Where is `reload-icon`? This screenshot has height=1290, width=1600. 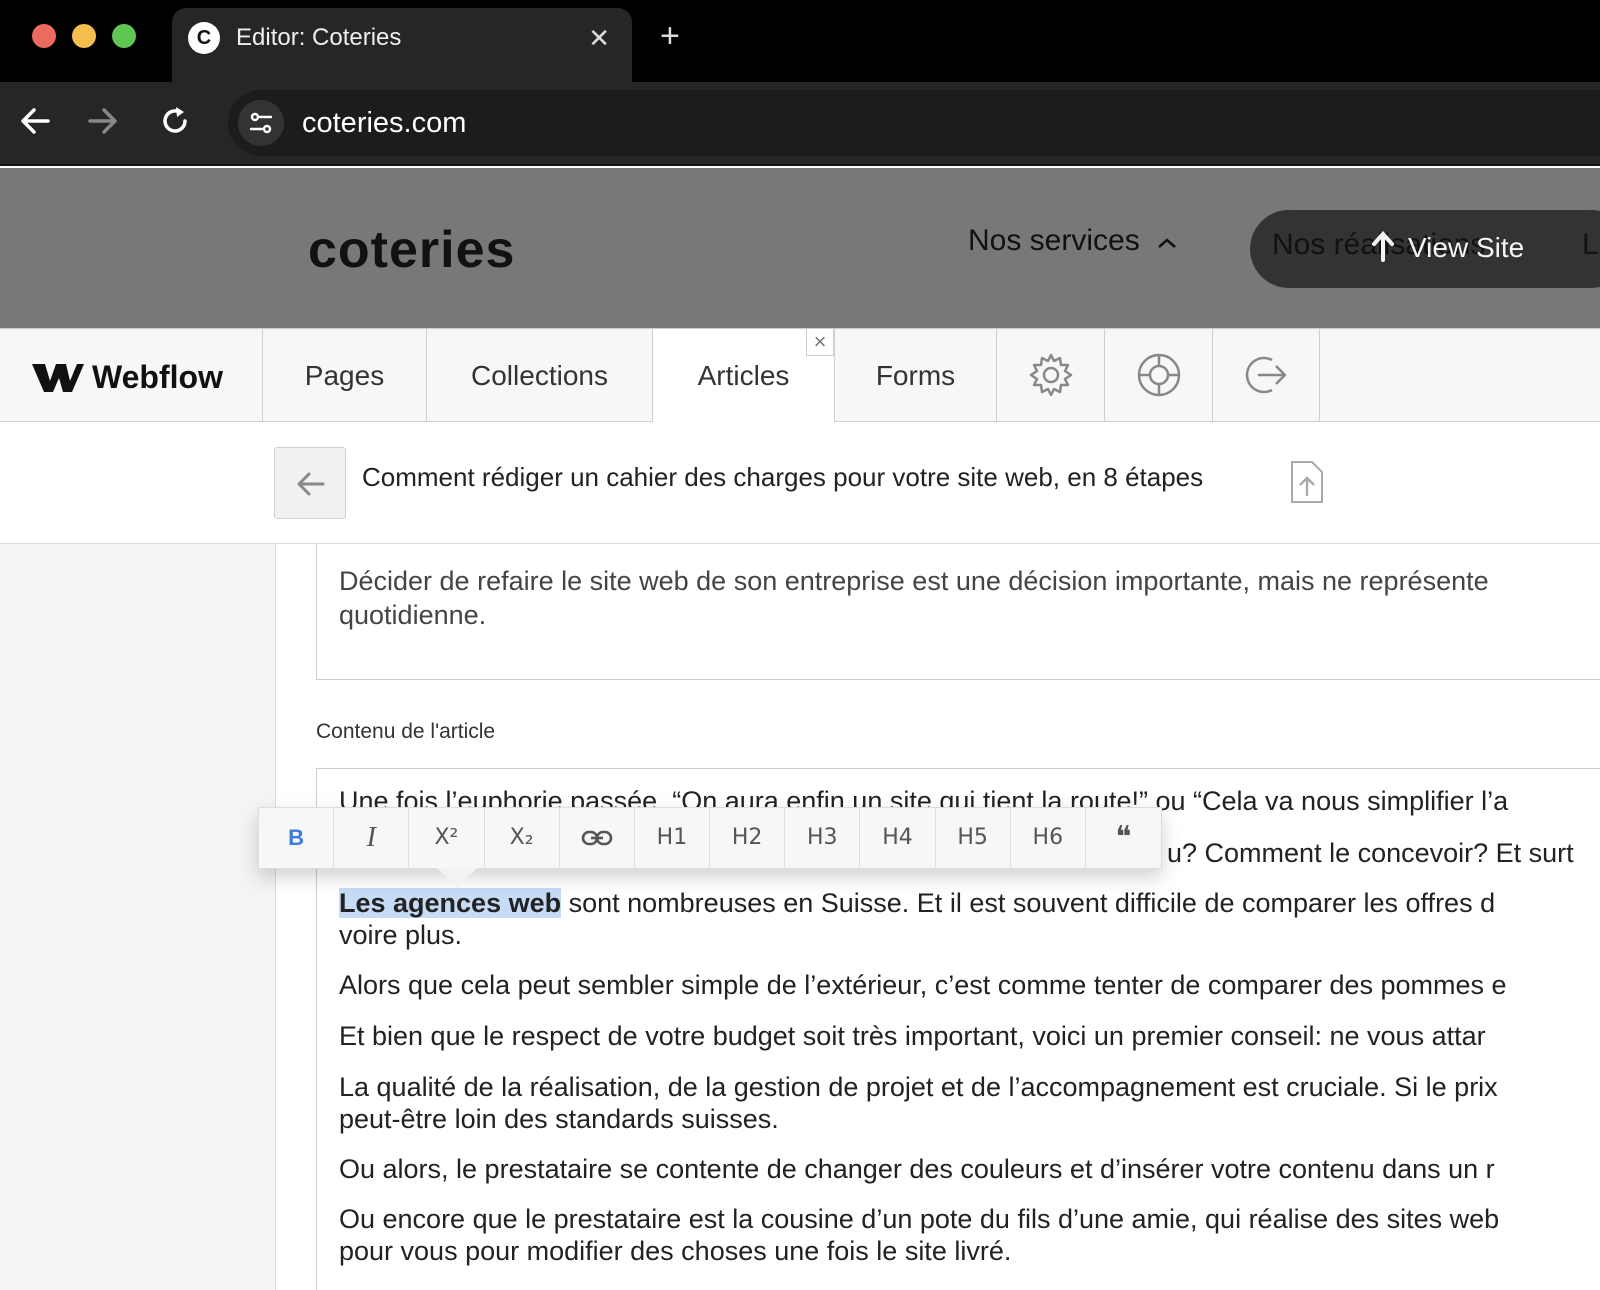 reload-icon is located at coordinates (175, 121).